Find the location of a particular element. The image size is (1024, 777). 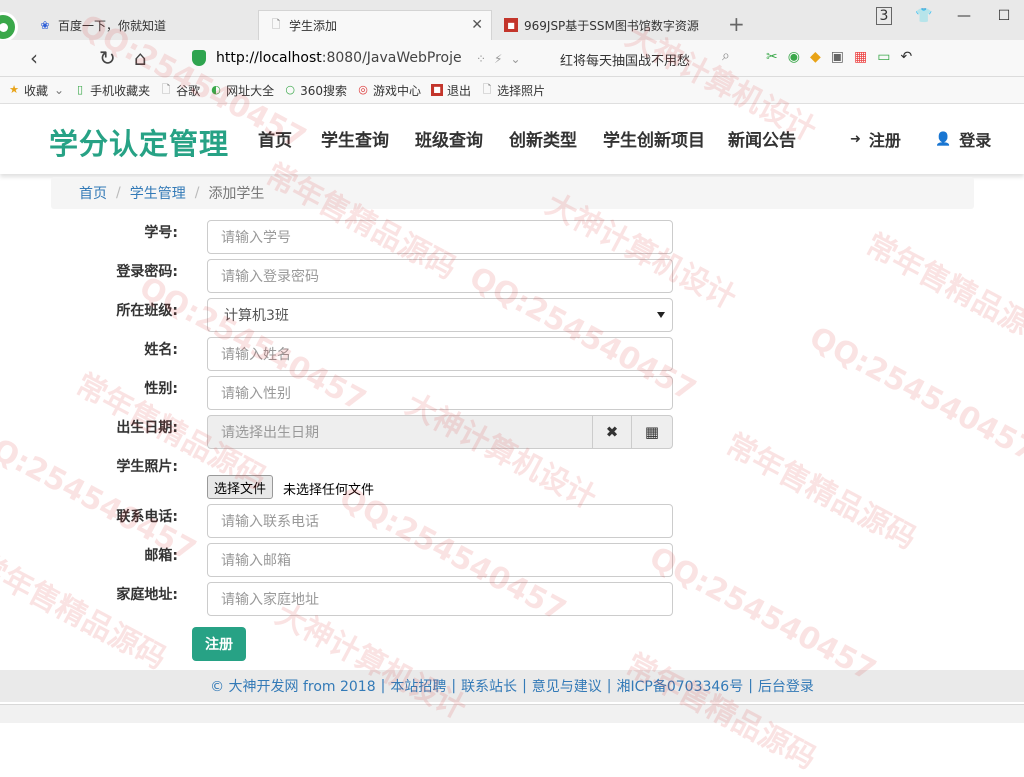

battery-icon: ▭ is located at coordinates (883, 57).